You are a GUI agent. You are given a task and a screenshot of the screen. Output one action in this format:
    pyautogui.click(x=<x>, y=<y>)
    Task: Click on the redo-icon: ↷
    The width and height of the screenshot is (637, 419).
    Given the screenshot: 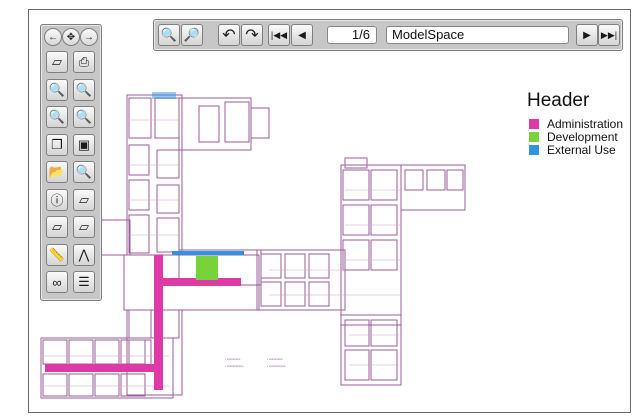 What is the action you would take?
    pyautogui.click(x=252, y=35)
    